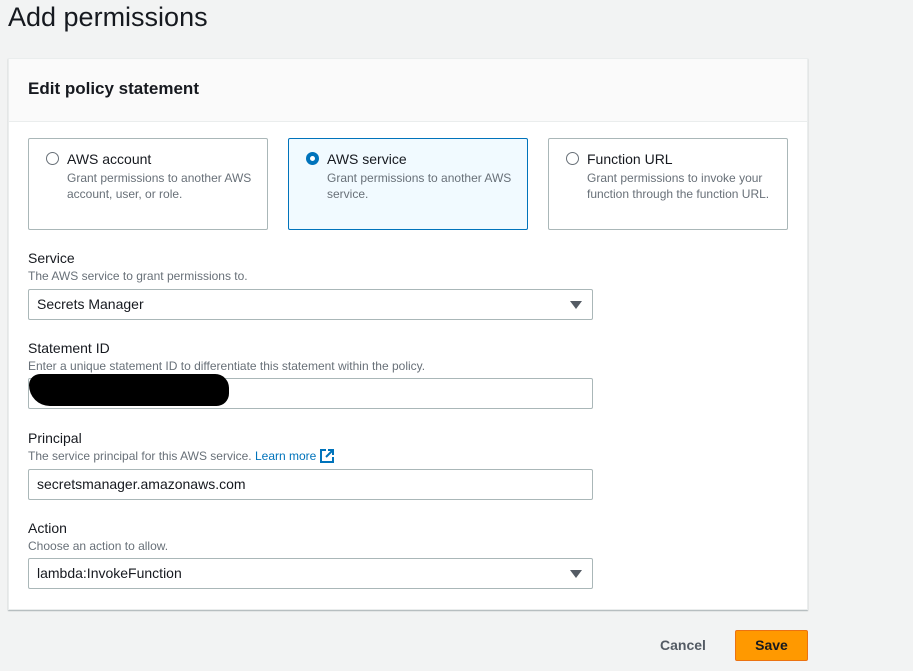  Describe the element at coordinates (572, 158) in the screenshot. I see `radio-function-url` at that location.